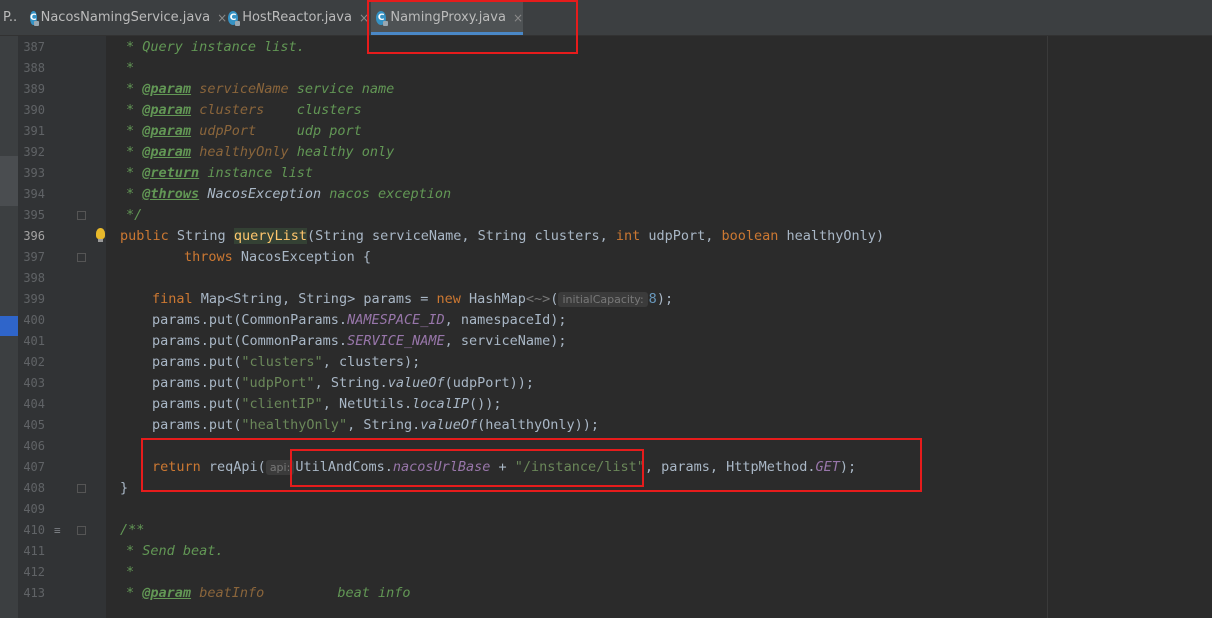 Image resolution: width=1212 pixels, height=618 pixels. I want to click on line-number: 398, so click(34, 278).